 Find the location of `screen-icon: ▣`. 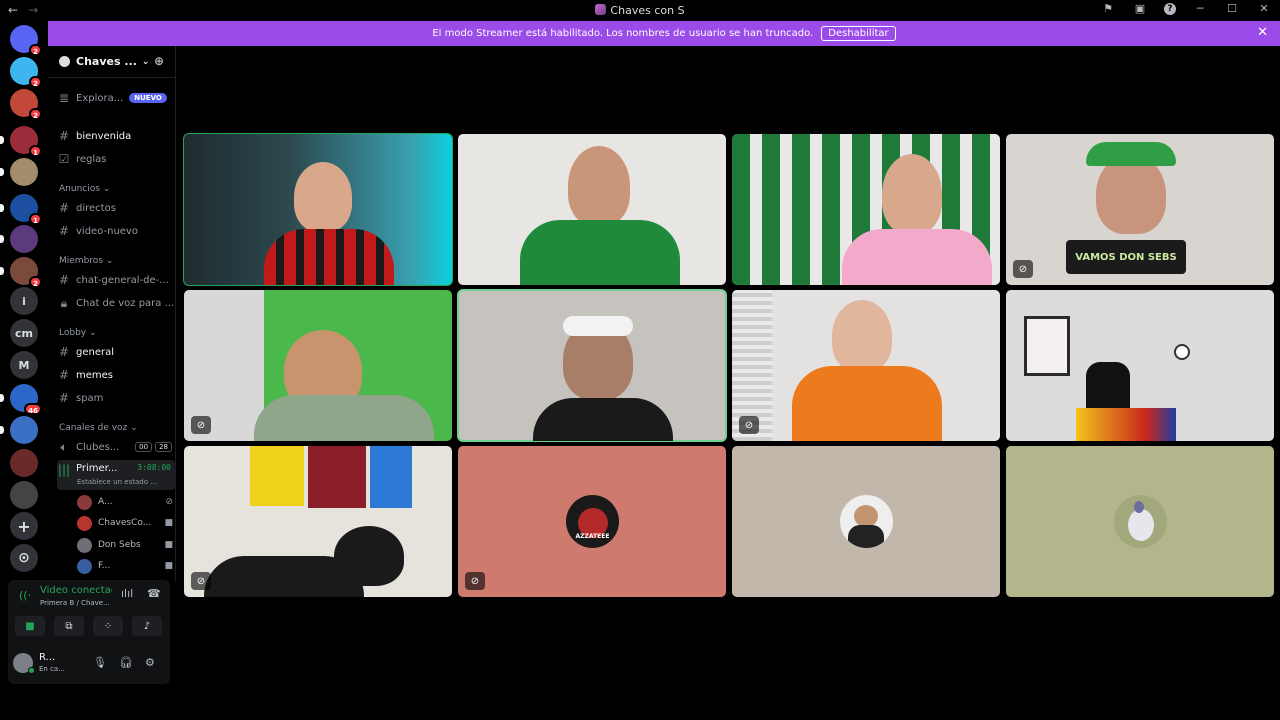

screen-icon: ▣ is located at coordinates (1140, 8).